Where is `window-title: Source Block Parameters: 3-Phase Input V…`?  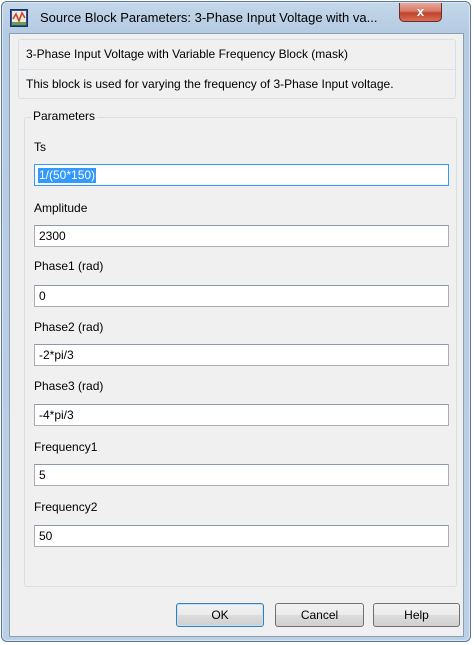 window-title: Source Block Parameters: 3-Phase Input V… is located at coordinates (209, 17).